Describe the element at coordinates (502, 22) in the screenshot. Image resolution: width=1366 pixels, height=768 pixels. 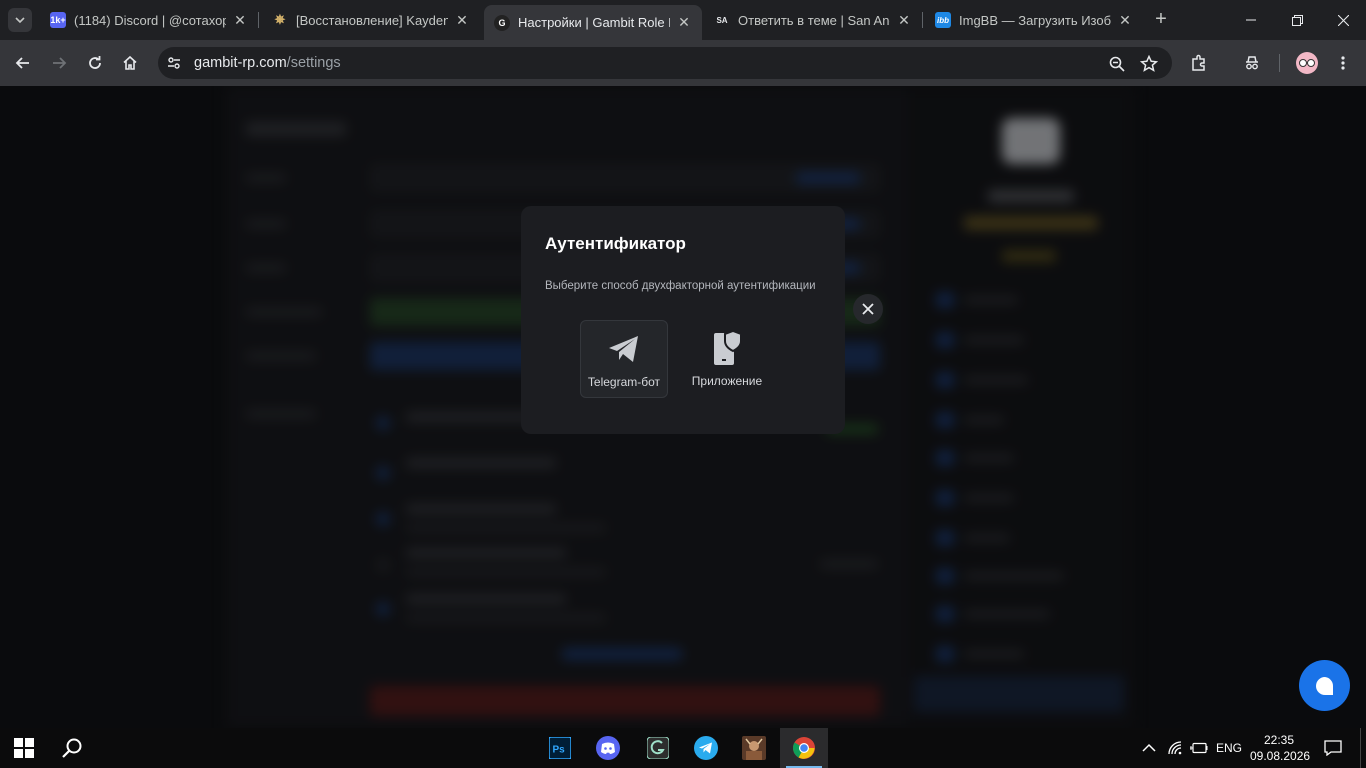
I see `gambit-favicon-icon: G` at that location.